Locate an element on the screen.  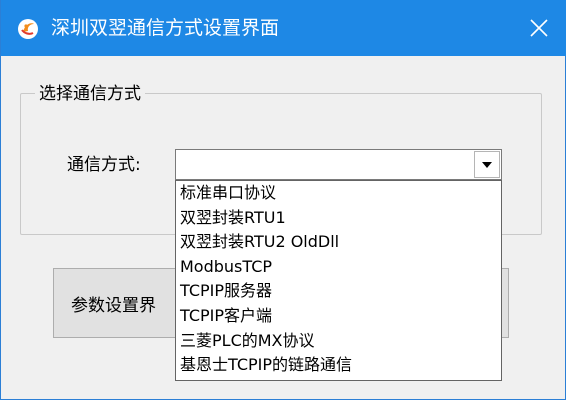
parameter-settings-label: 参数设置界 is located at coordinates (113, 305).